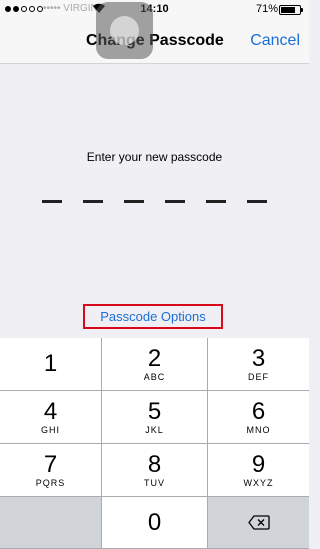  What do you see at coordinates (258, 377) in the screenshot?
I see `key-letters: DEF` at bounding box center [258, 377].